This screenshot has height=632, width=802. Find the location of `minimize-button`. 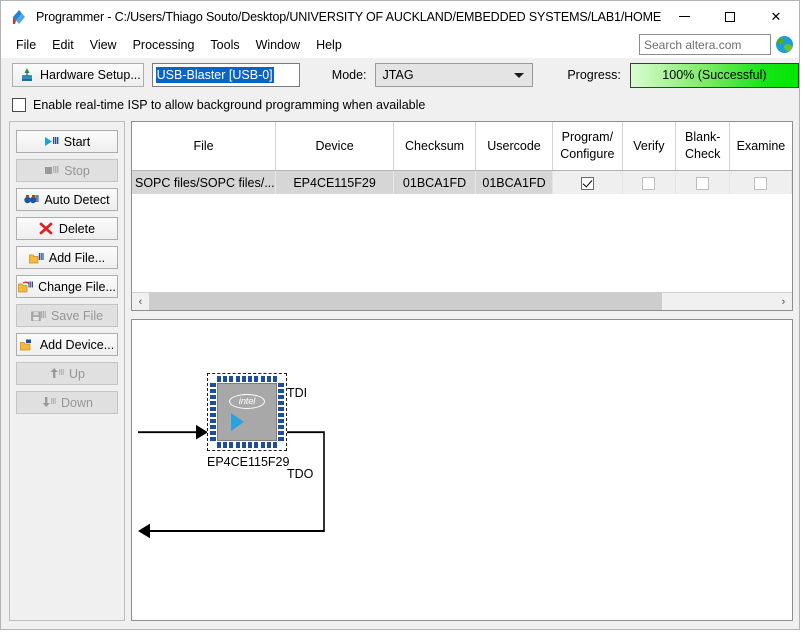

minimize-button is located at coordinates (684, 16).